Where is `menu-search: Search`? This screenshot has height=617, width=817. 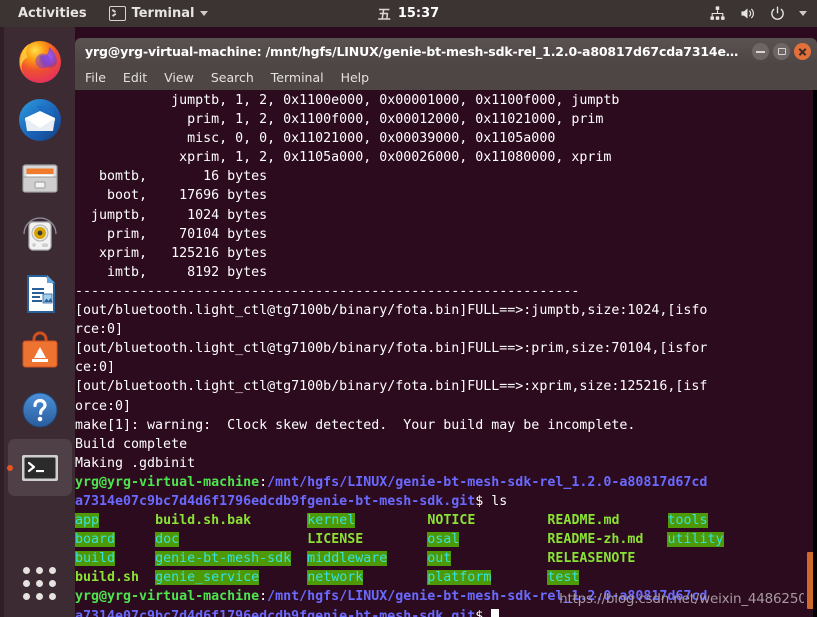 menu-search: Search is located at coordinates (232, 77).